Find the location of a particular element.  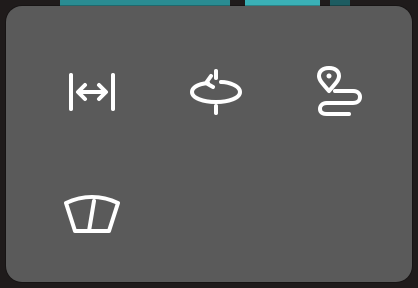

orbit-rotate-button is located at coordinates (216, 92).